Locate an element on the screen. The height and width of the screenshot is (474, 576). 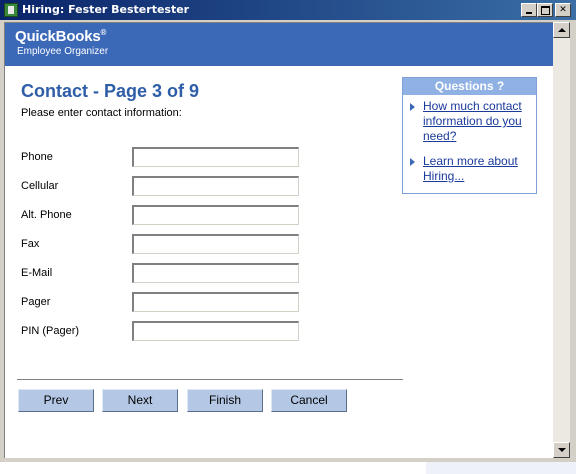
phone-input is located at coordinates (215, 157).